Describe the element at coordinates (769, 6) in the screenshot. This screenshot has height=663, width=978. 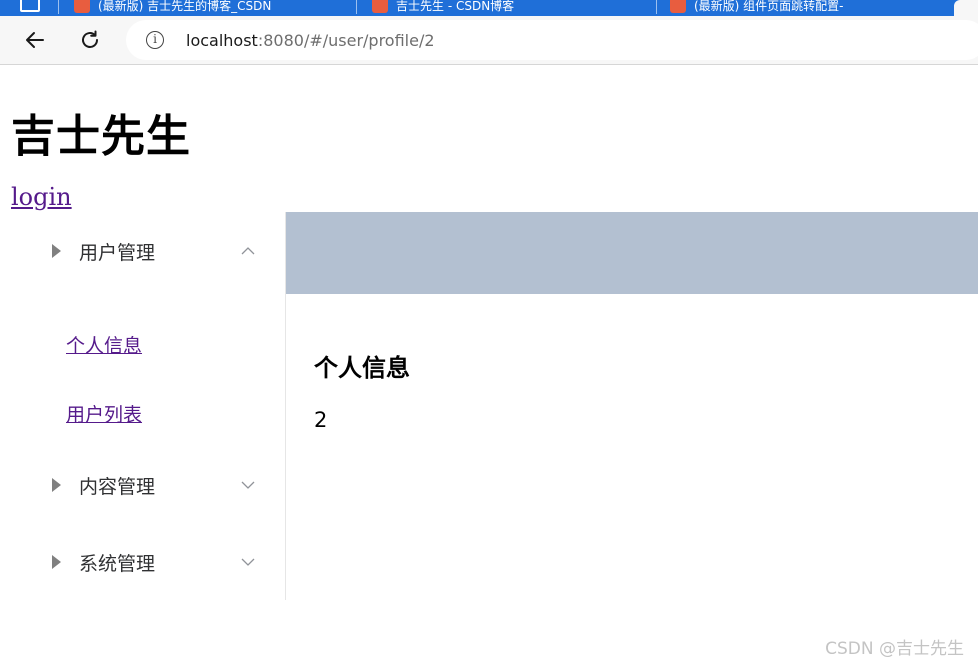
I see `tab-title: (最新版) 组件页面跳转配置-` at that location.